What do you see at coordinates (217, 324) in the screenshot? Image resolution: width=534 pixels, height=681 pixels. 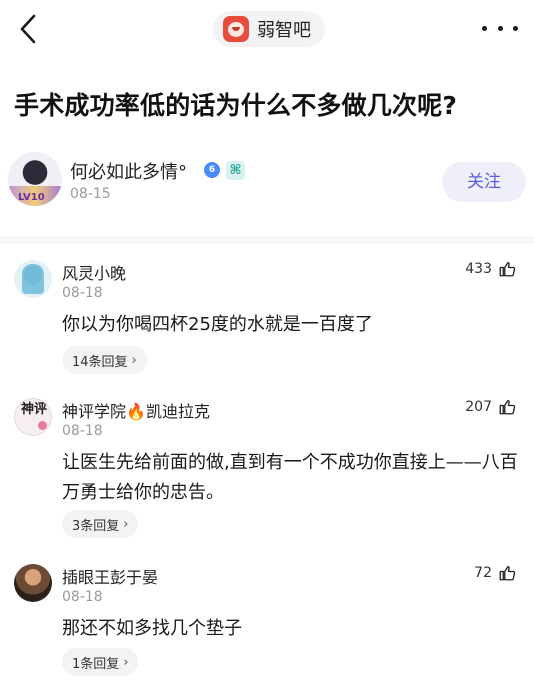 I see `comment-text: 你以为你喝四杯25度的水就是一百度了` at bounding box center [217, 324].